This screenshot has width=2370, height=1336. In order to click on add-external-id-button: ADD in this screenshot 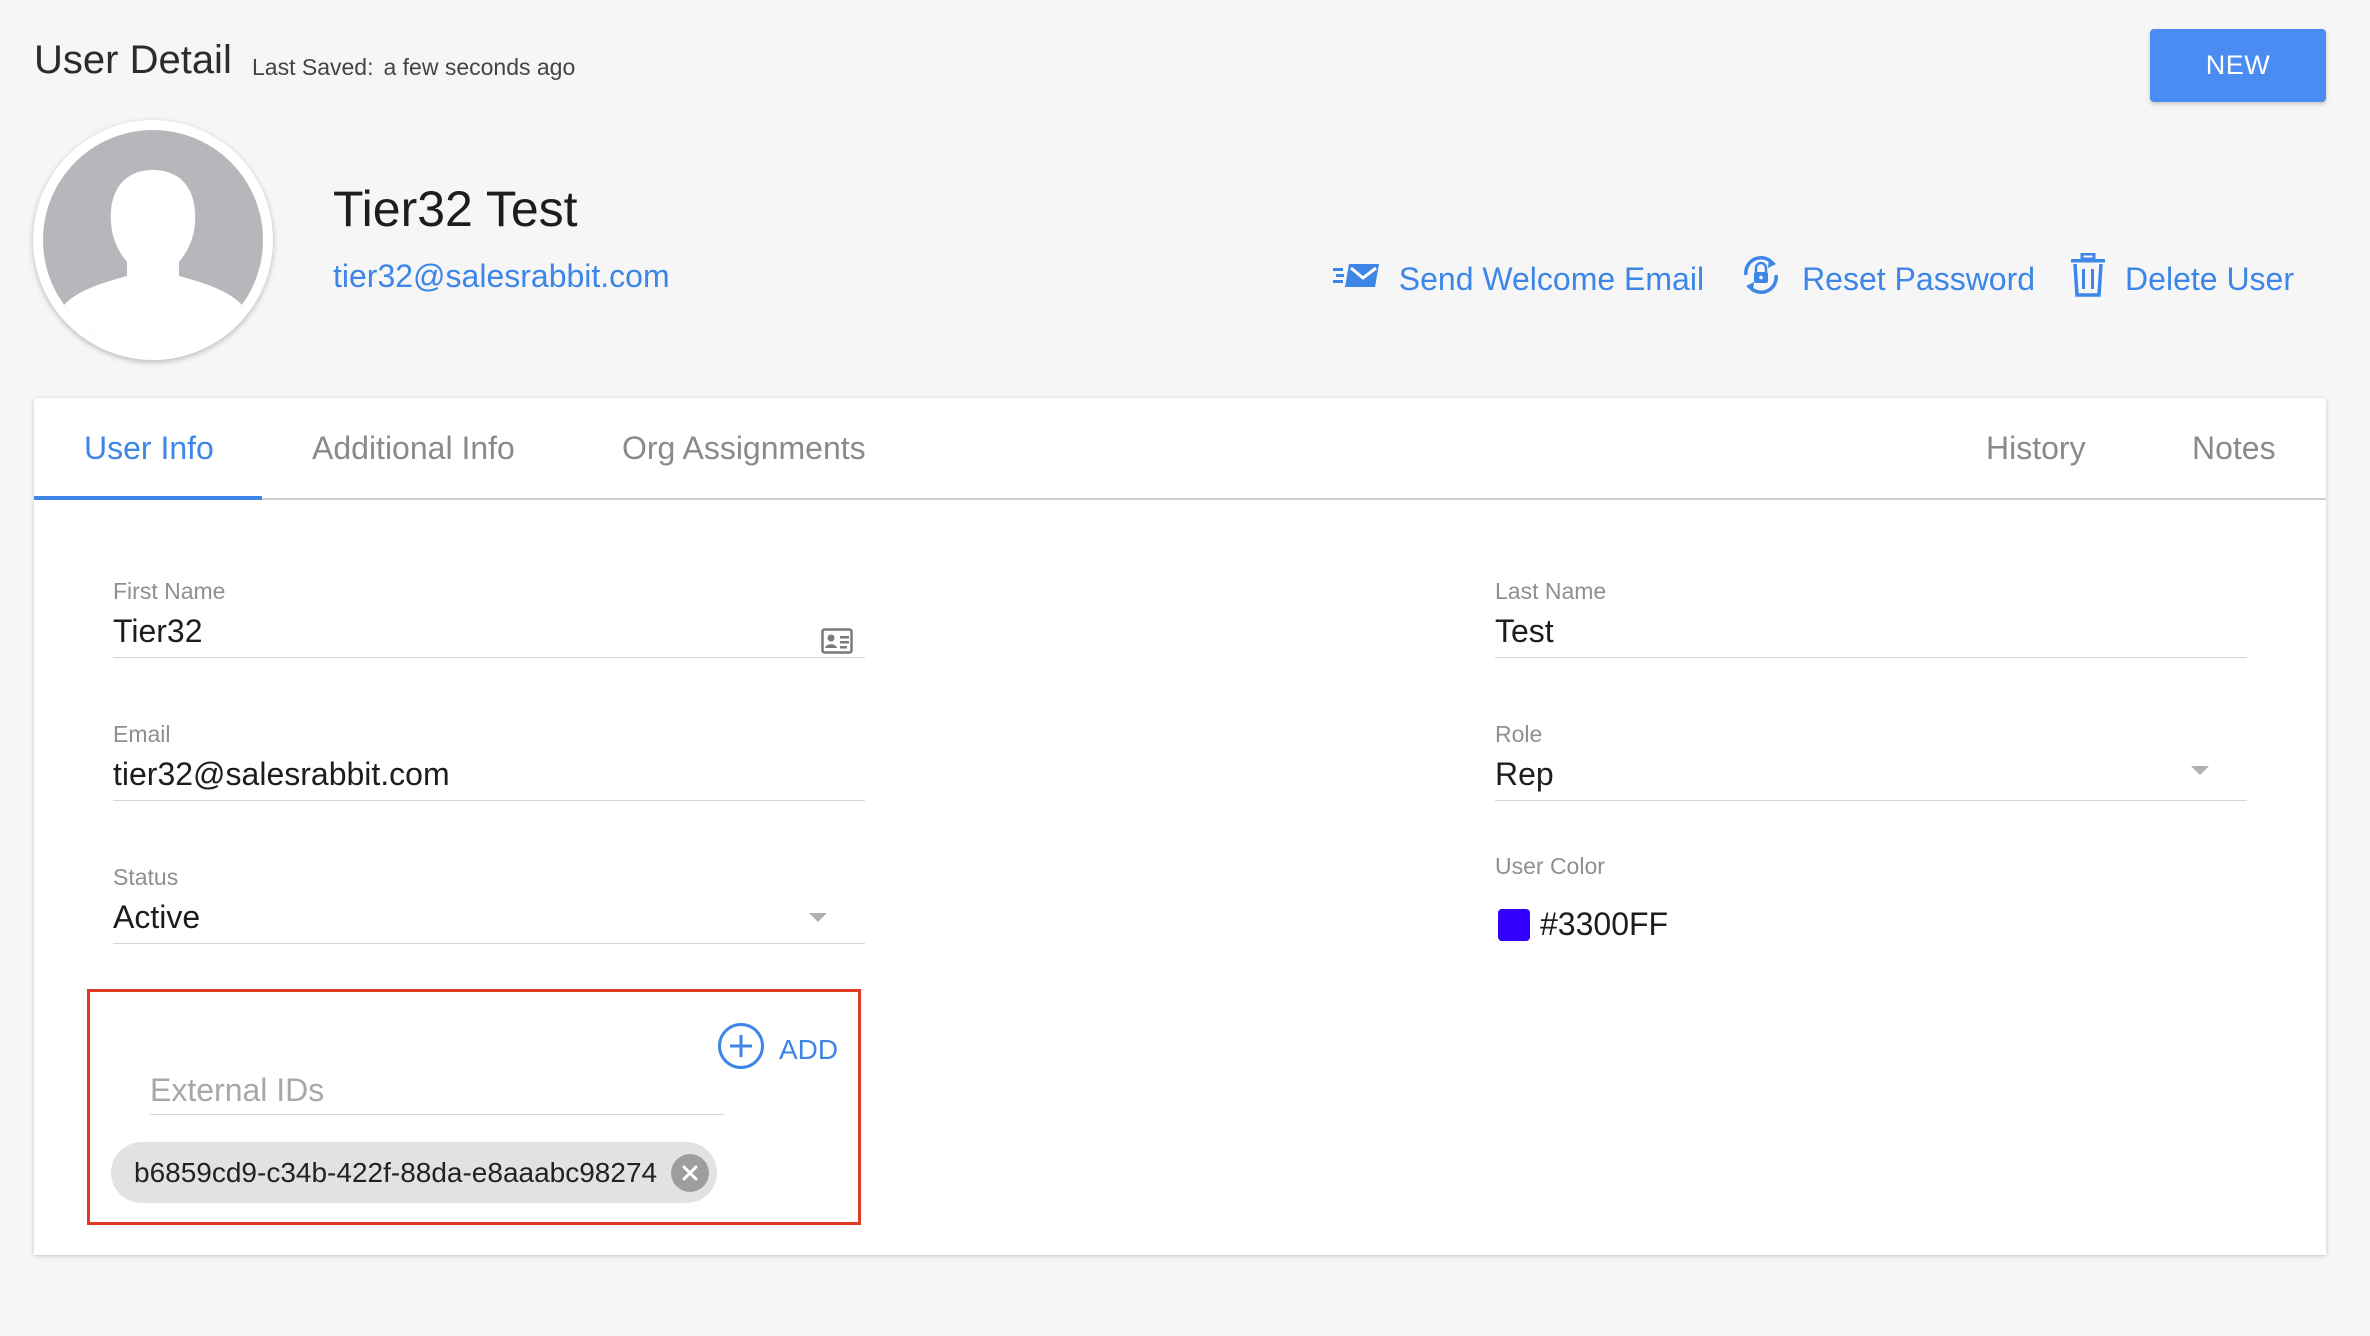, I will do `click(777, 1049)`.